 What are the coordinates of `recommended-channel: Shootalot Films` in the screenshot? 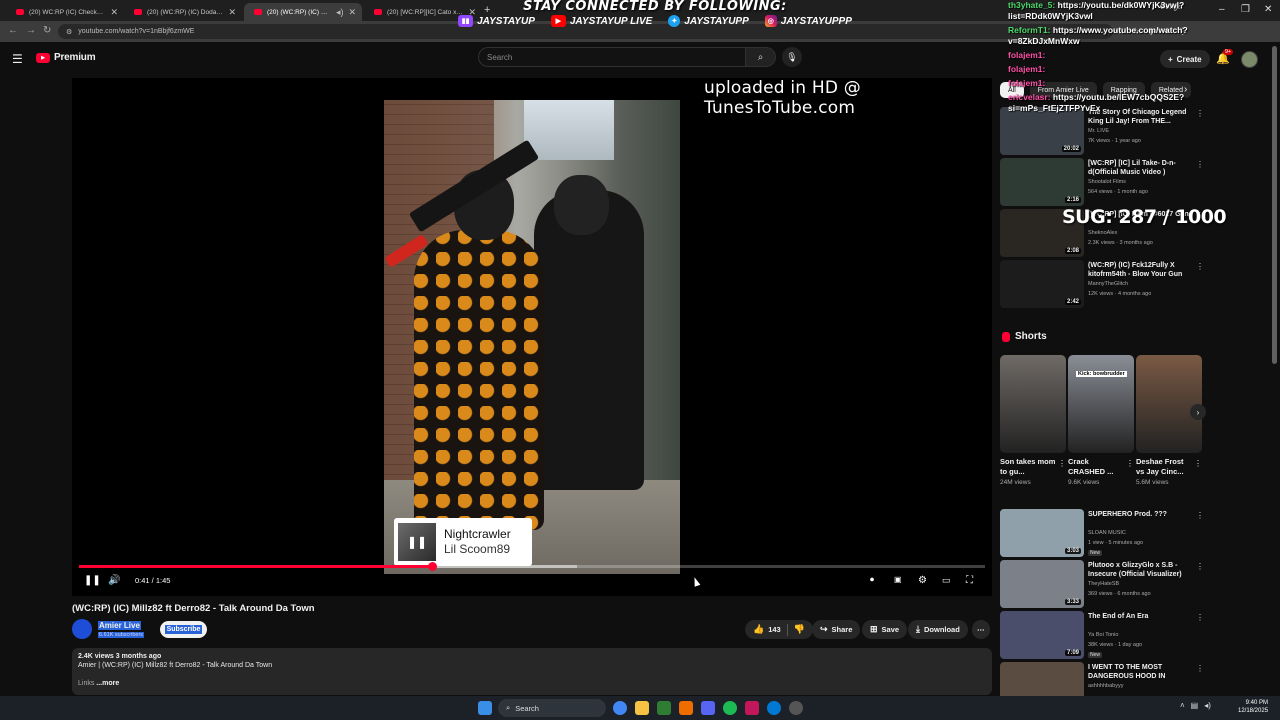 It's located at (1107, 182).